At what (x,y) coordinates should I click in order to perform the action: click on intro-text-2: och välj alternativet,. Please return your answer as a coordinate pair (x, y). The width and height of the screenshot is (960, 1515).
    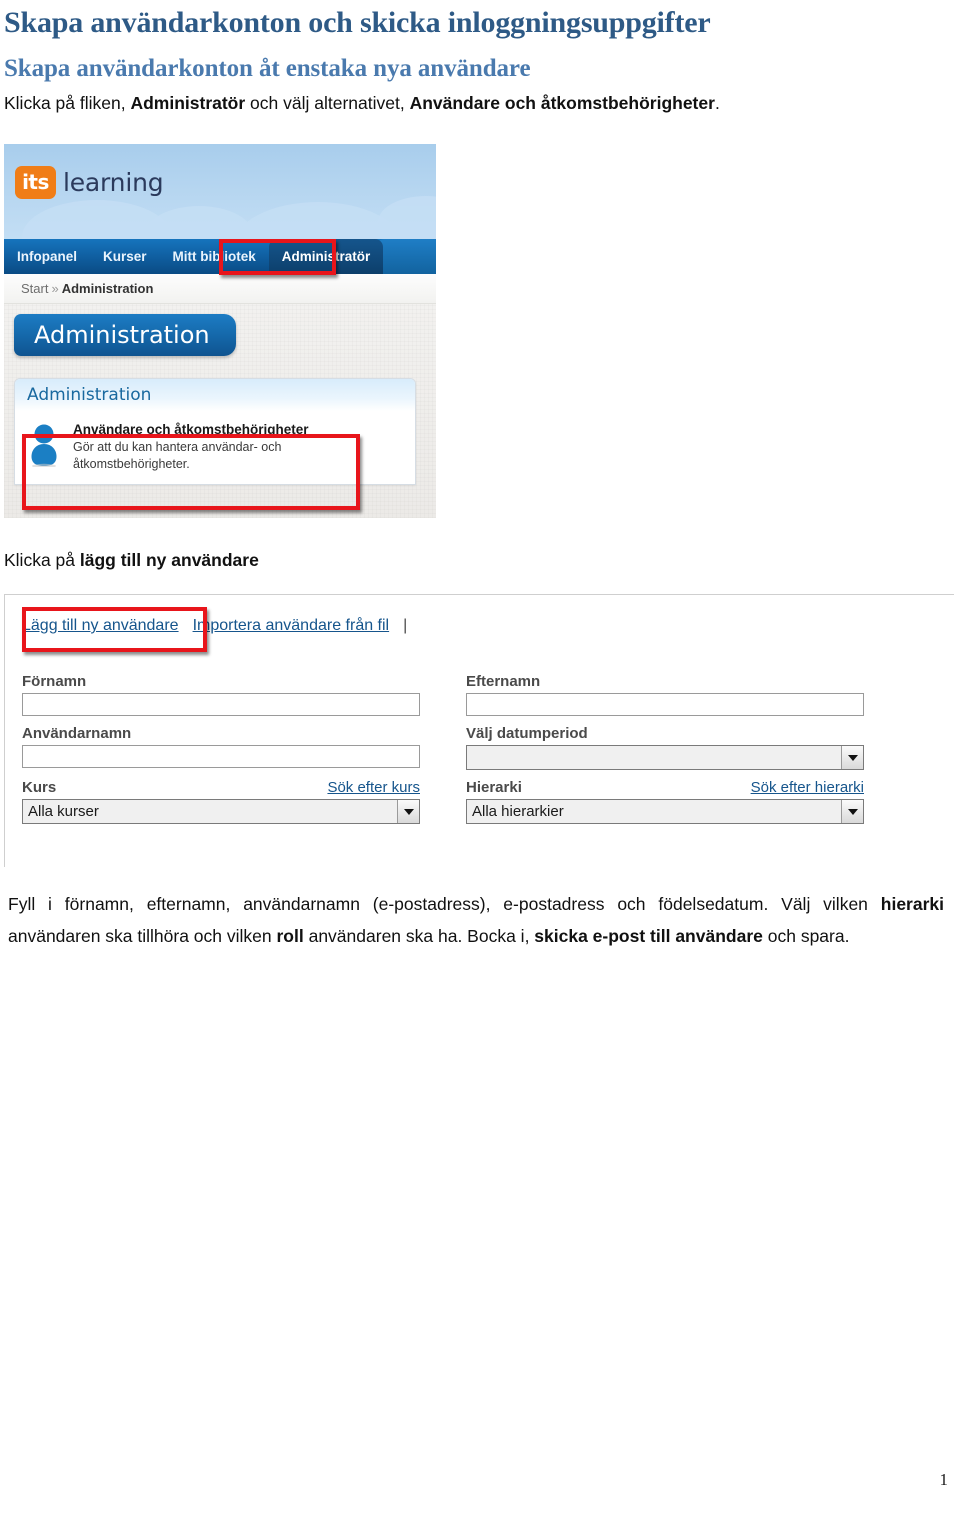
    Looking at the image, I should click on (327, 103).